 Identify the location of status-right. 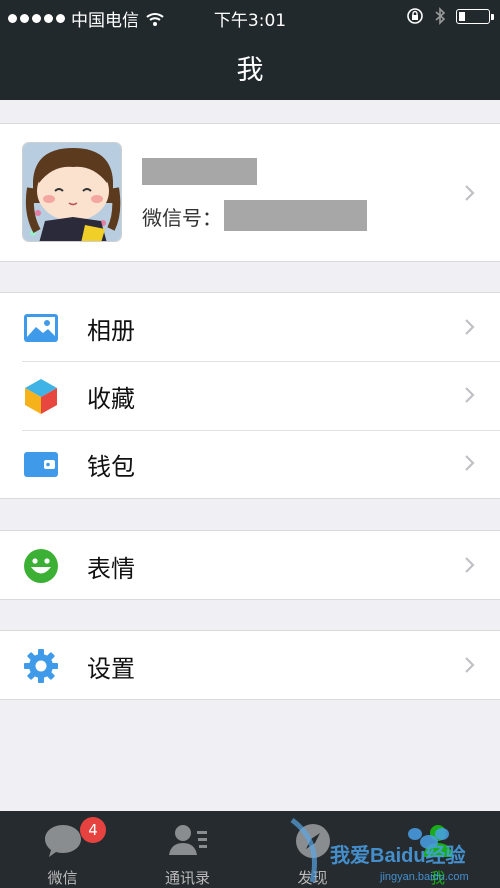
(450, 16).